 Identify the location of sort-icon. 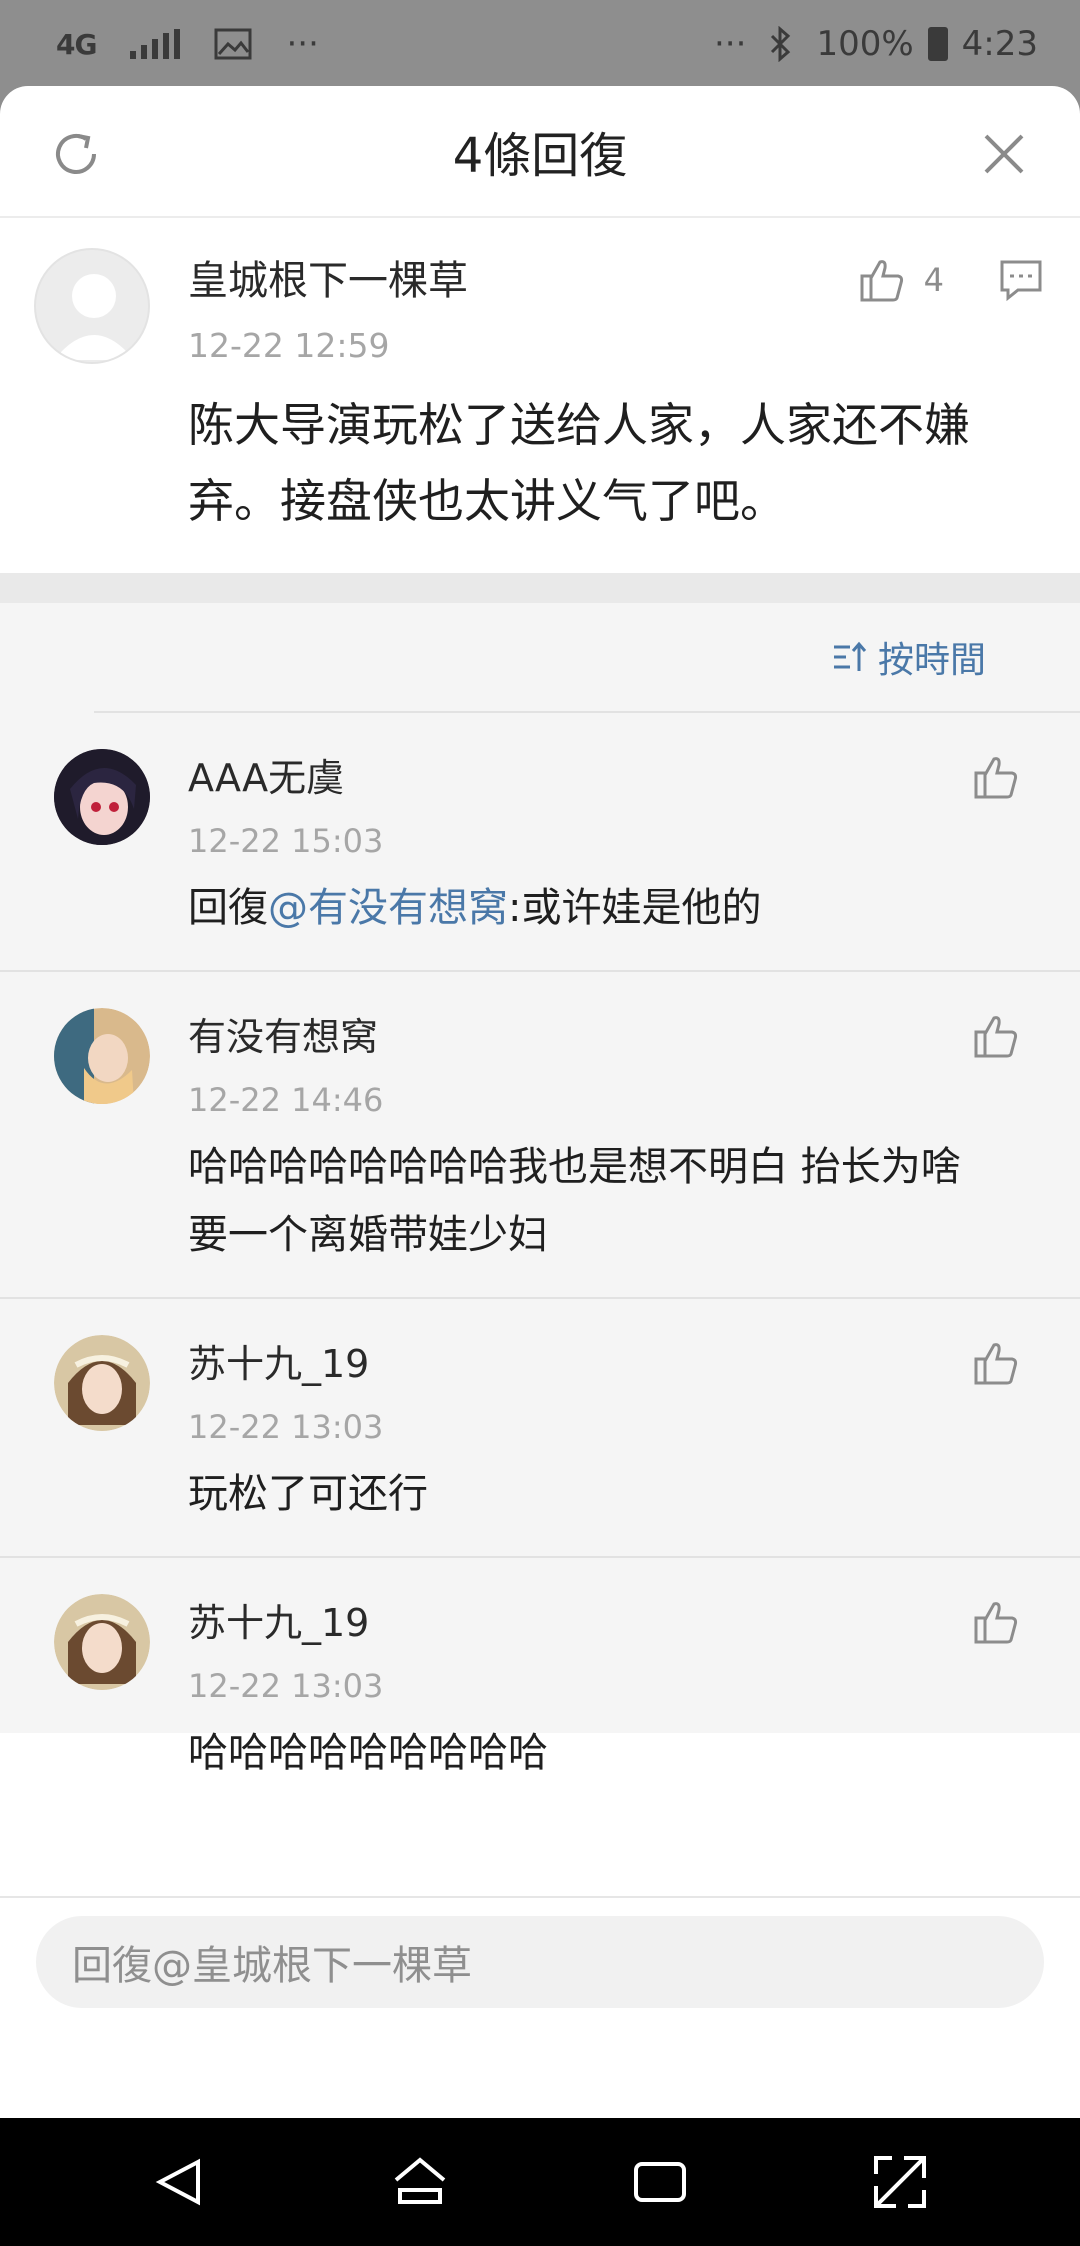
(850, 656).